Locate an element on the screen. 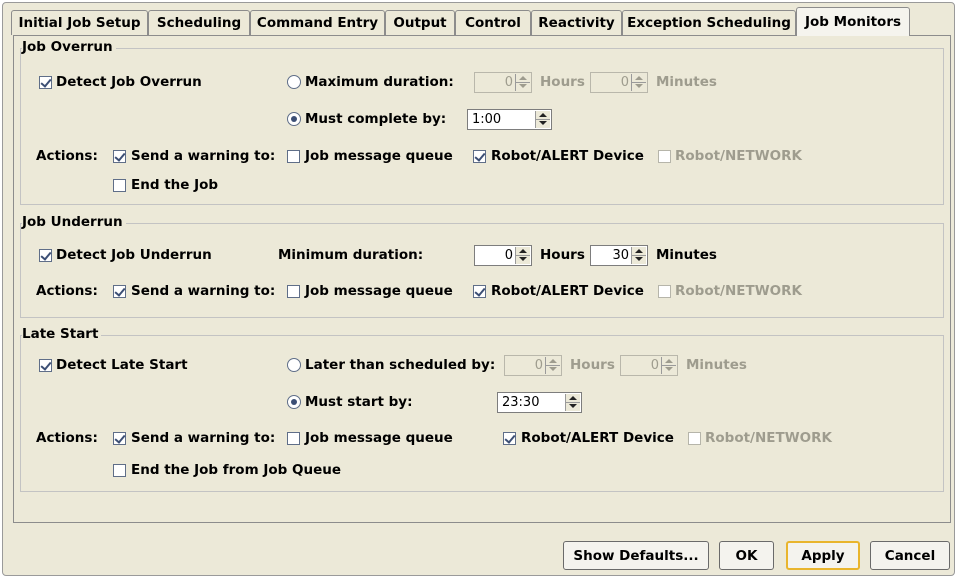  min-hours-spinner: 0 is located at coordinates (503, 255).